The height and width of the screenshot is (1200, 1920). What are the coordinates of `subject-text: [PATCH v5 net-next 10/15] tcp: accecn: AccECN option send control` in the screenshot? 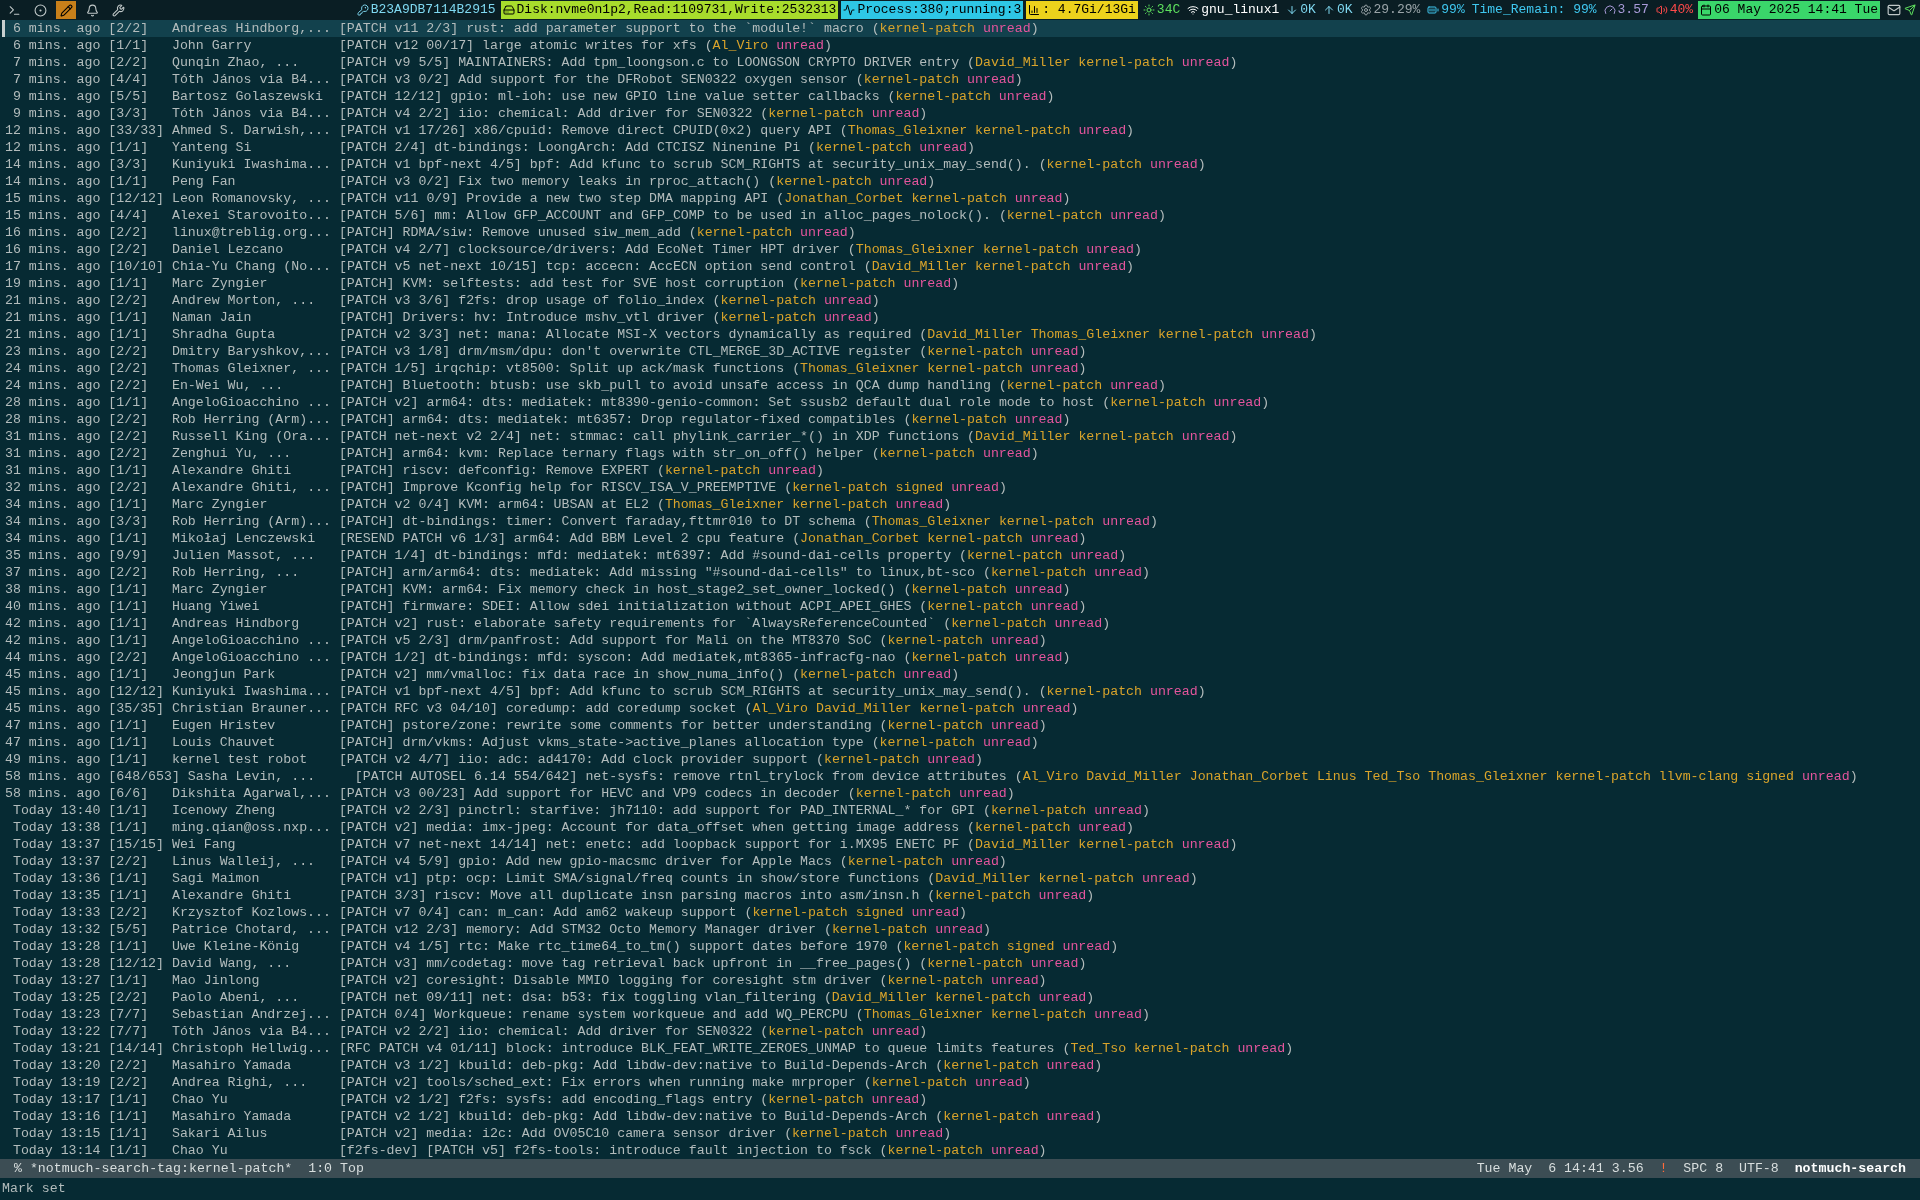 It's located at (597, 266).